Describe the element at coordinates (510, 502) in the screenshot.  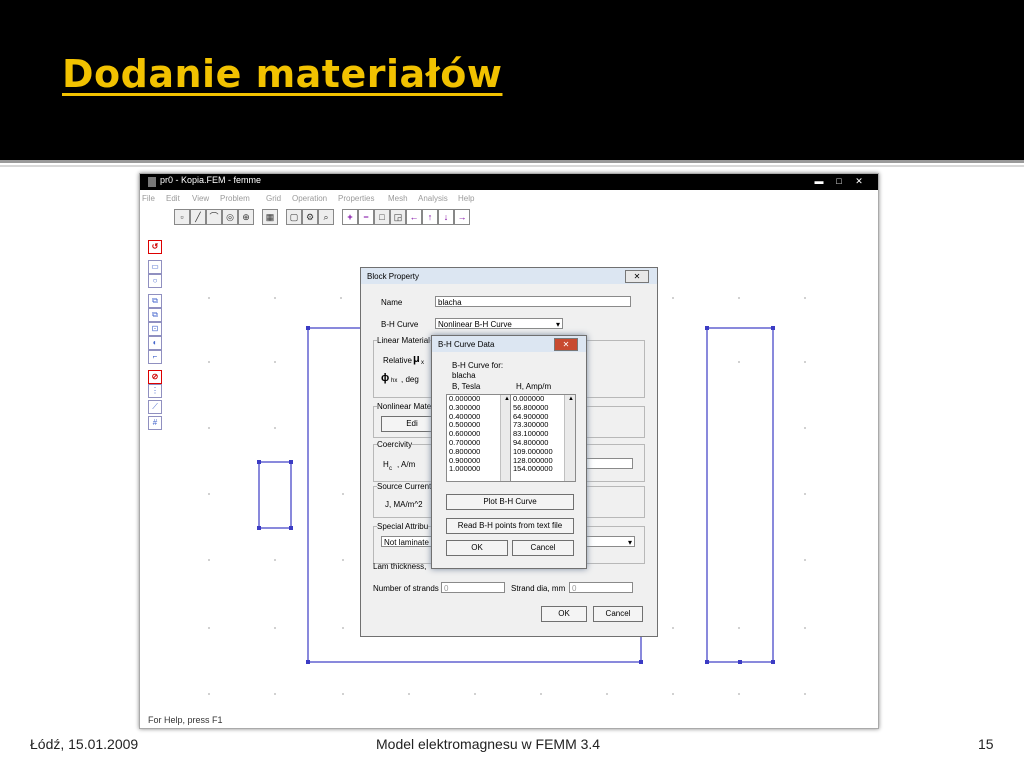
I see `plot-bh-curve-button: Plot B-H Curve` at that location.